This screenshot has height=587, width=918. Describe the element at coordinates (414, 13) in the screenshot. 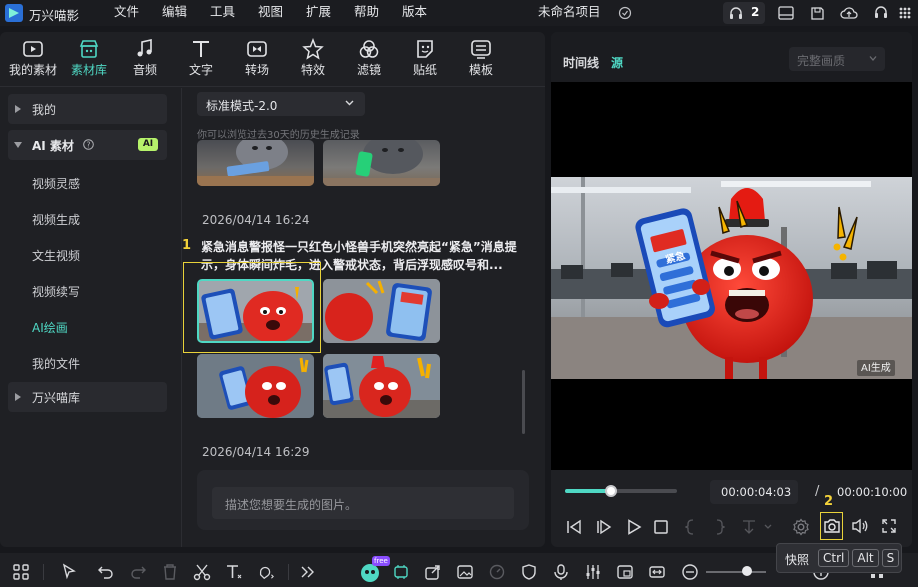

I see `menu-version: 版本` at that location.